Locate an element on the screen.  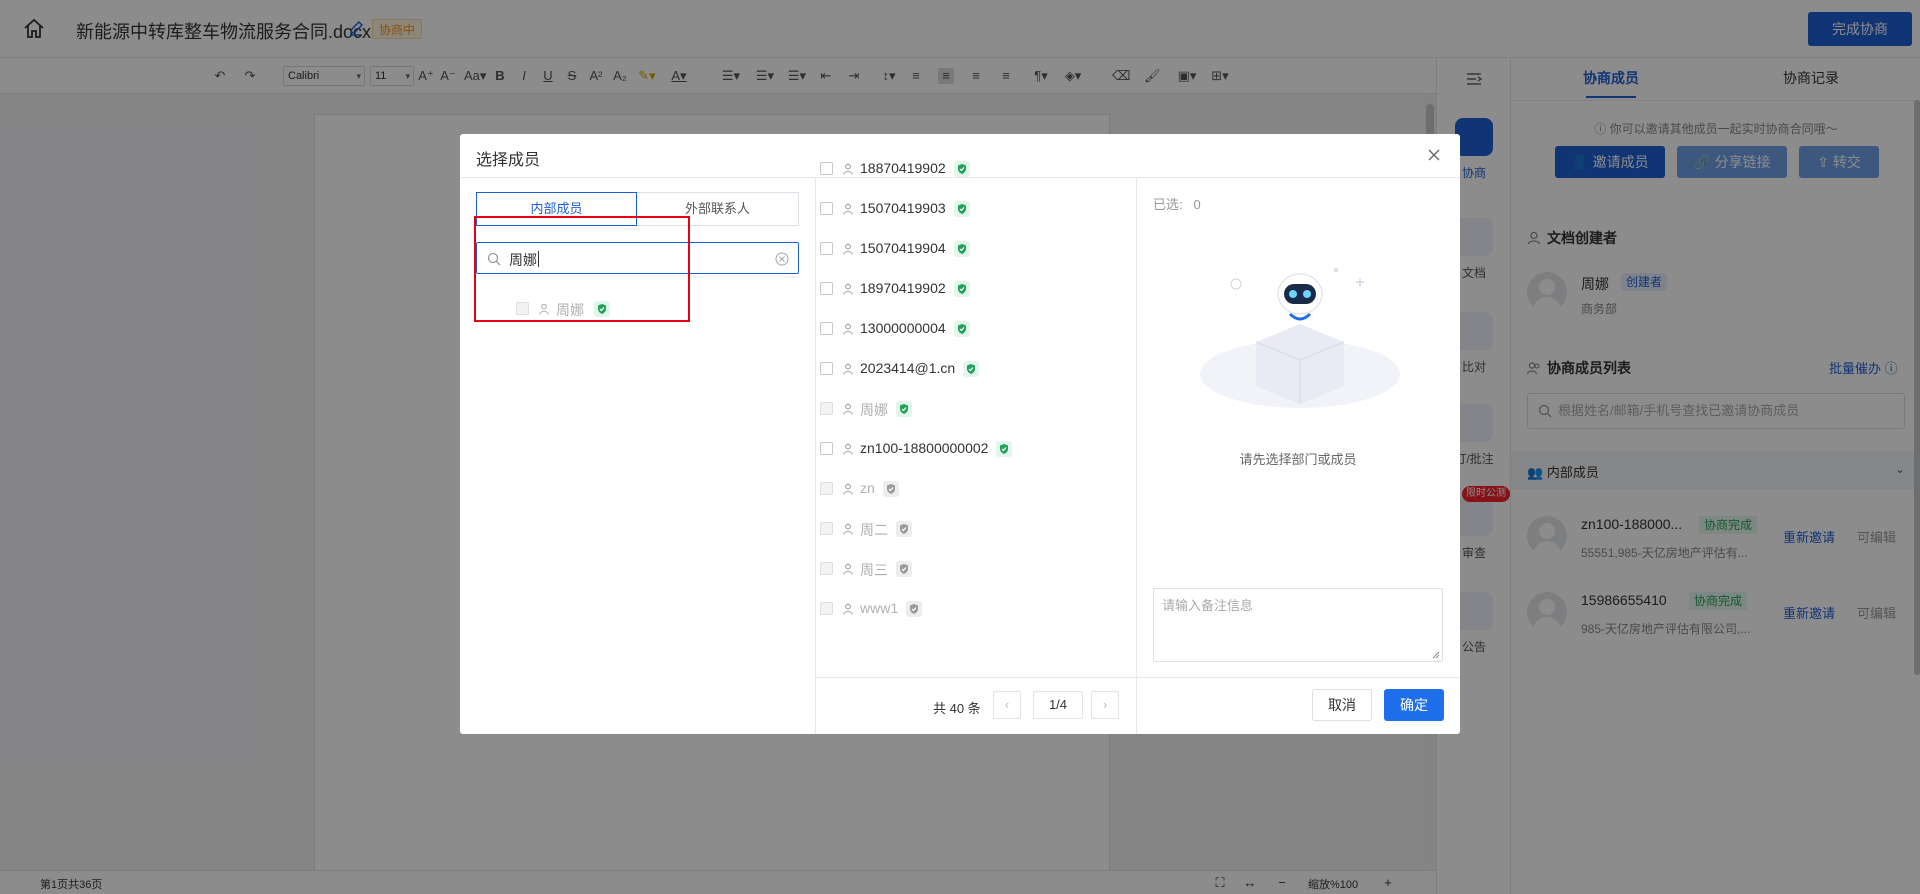
remark-placeholder: 请输入备注信息 is located at coordinates (1208, 605).